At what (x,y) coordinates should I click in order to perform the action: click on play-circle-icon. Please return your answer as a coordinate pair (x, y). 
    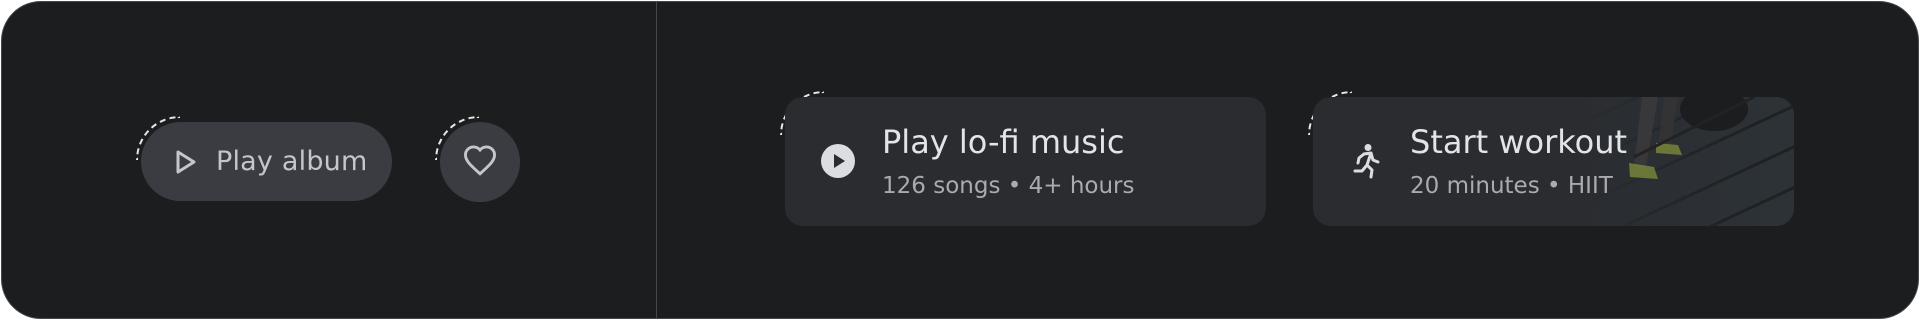
    Looking at the image, I should click on (838, 161).